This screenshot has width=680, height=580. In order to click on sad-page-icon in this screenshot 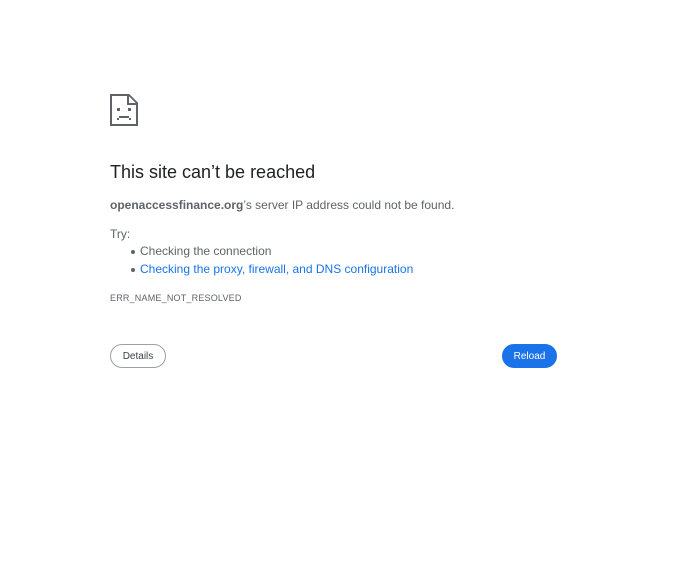, I will do `click(334, 110)`.